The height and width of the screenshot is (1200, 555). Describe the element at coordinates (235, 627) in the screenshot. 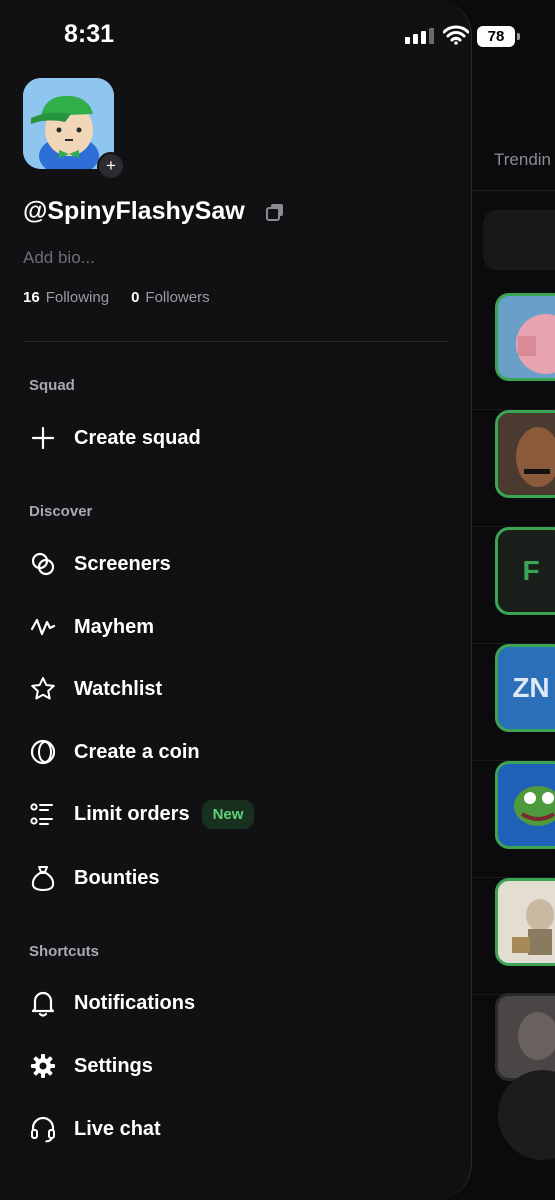

I see `menu-item-mayhem: Mayhem` at that location.